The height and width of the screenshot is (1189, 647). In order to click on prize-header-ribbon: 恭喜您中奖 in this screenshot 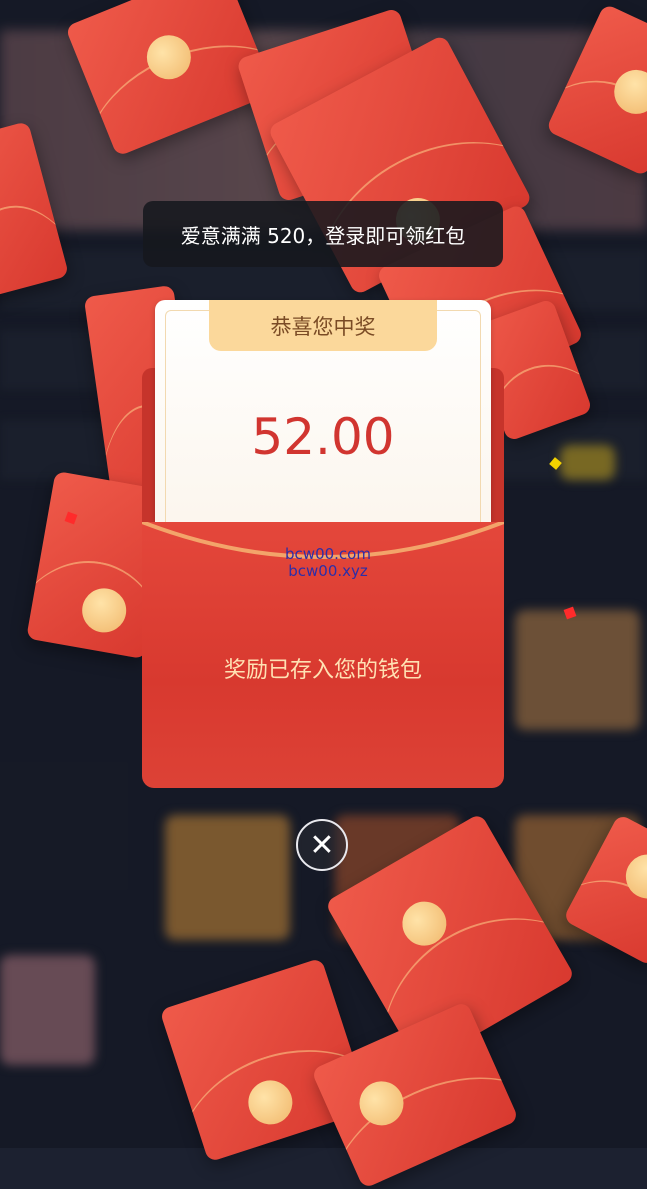, I will do `click(323, 325)`.